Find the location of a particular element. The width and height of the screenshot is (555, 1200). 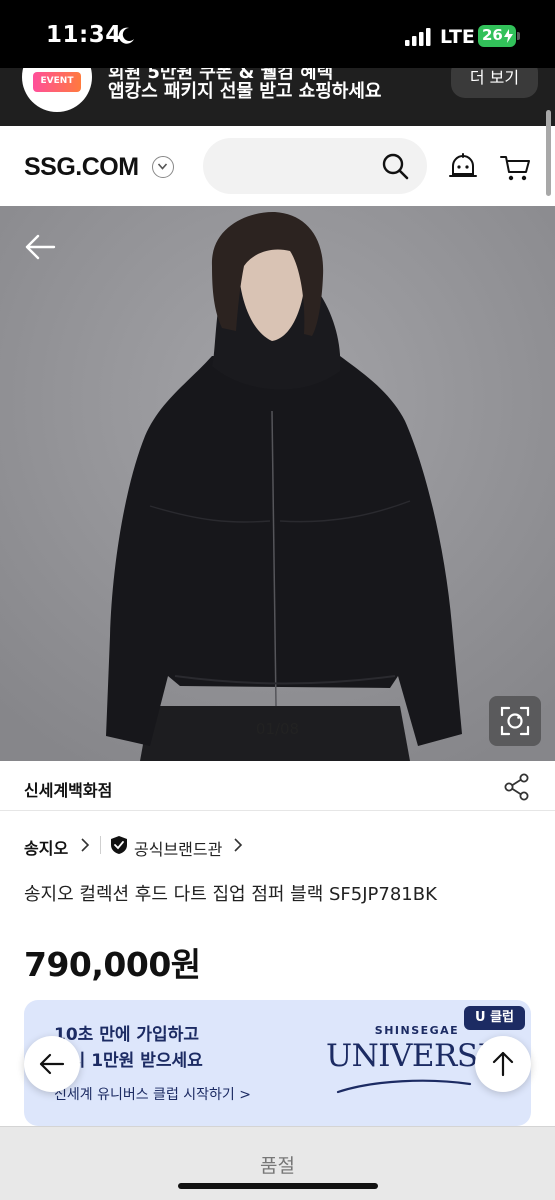

signal-icon is located at coordinates (418, 37).